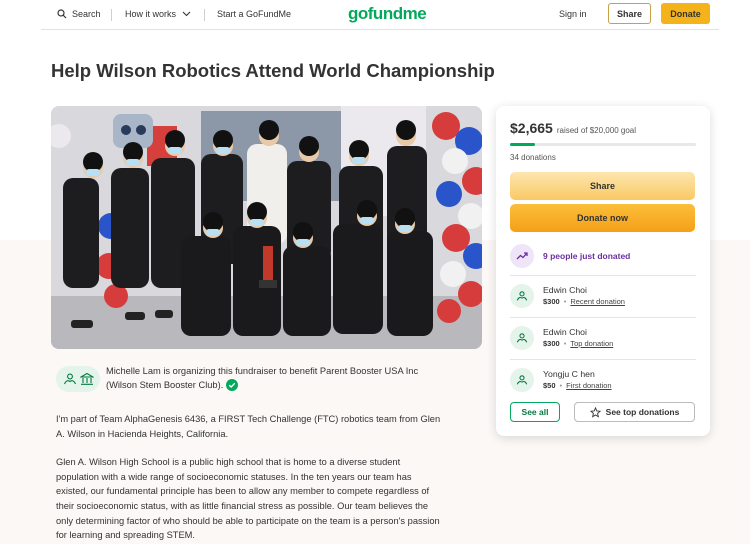 This screenshot has height=544, width=750. Describe the element at coordinates (533, 157) in the screenshot. I see `donations-count: 34 donations` at that location.